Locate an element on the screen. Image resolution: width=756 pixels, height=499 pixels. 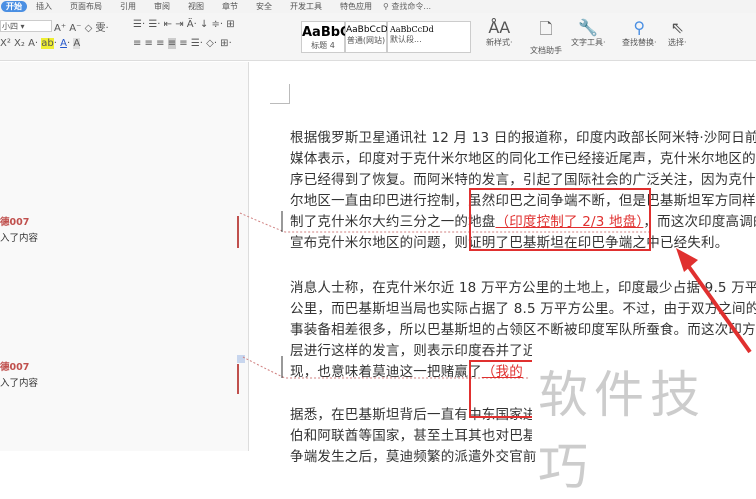
paragraph-row1: ☰· ☰· ⇤ ⇥ Ä· ↓ ≑· ⊞ is located at coordinates (184, 24).